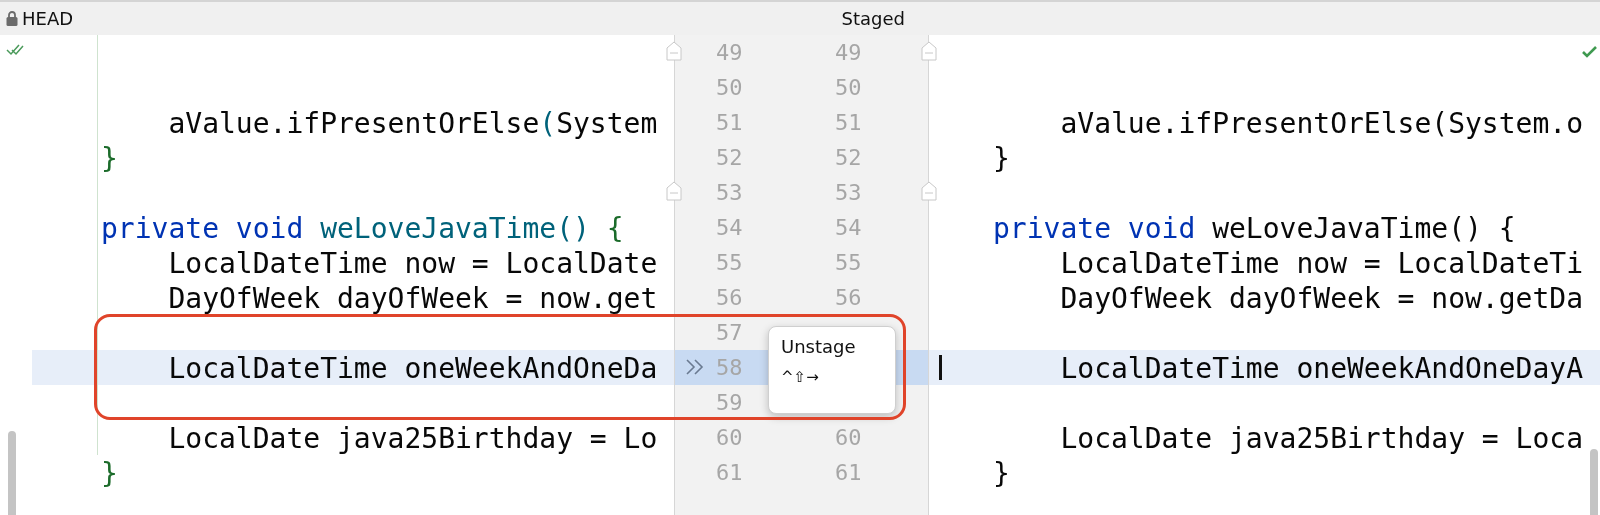 The width and height of the screenshot is (1600, 515). Describe the element at coordinates (412, 124) in the screenshot. I see `code-line: aValue.ifPresentOrElse(System` at that location.